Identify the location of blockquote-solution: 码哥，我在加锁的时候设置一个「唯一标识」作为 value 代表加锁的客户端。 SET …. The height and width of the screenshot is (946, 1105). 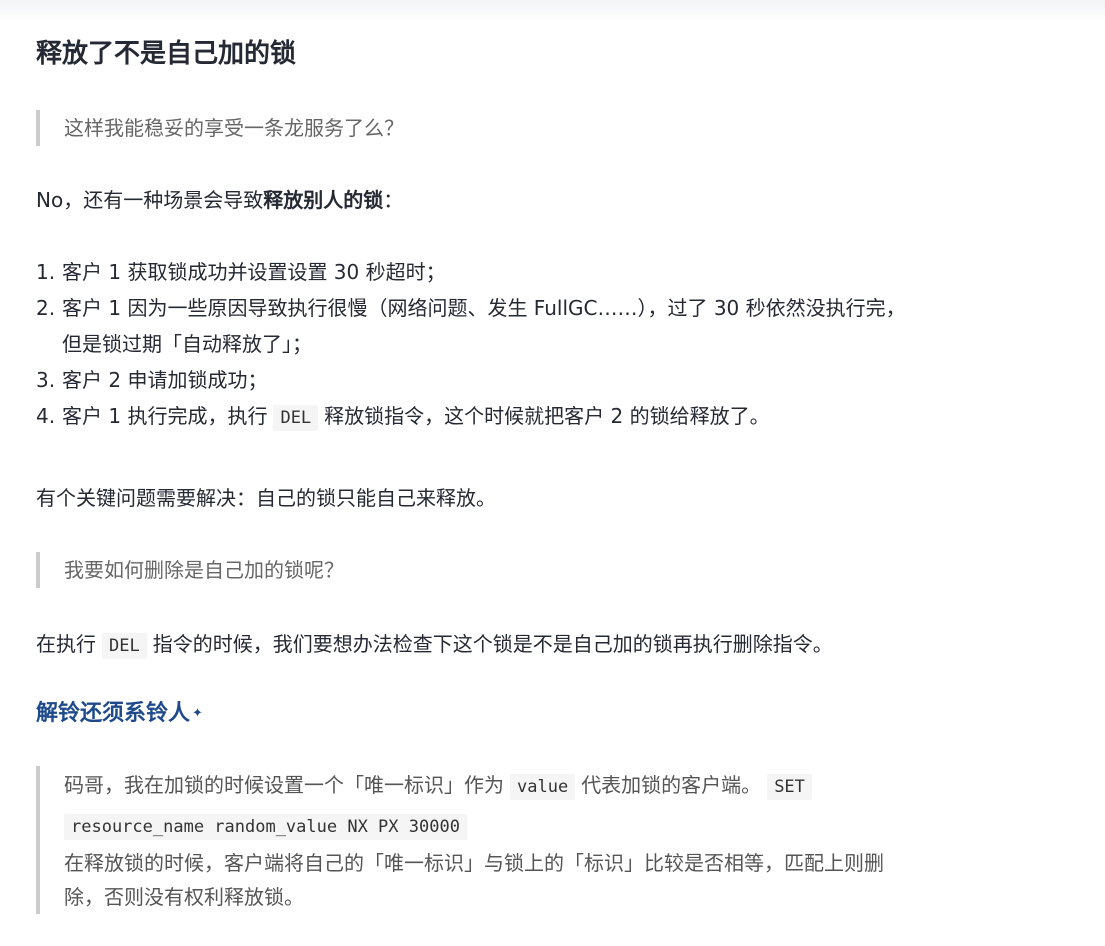
(550, 840).